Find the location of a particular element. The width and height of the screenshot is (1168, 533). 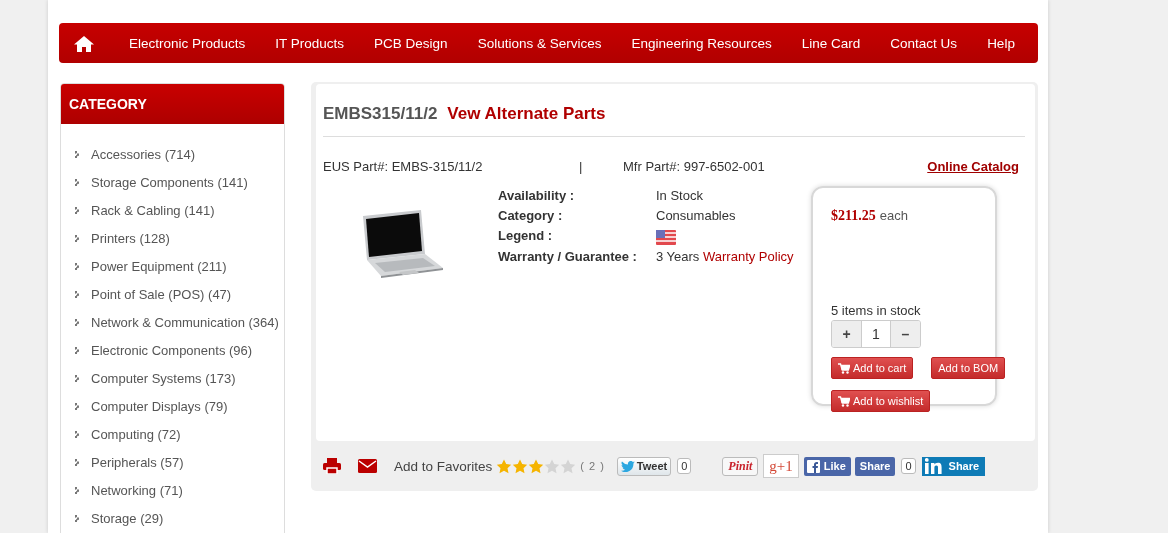

category-link: Storage (29) is located at coordinates (127, 518).